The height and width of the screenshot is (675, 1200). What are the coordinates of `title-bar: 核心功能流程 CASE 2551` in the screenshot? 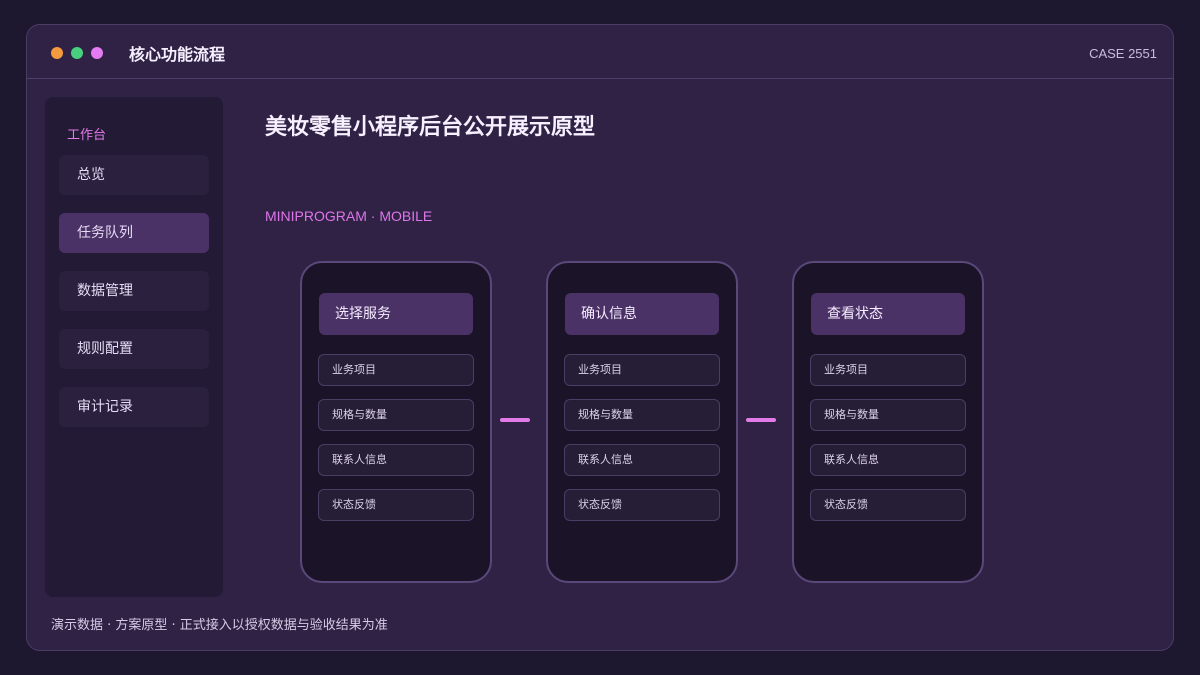 It's located at (600, 52).